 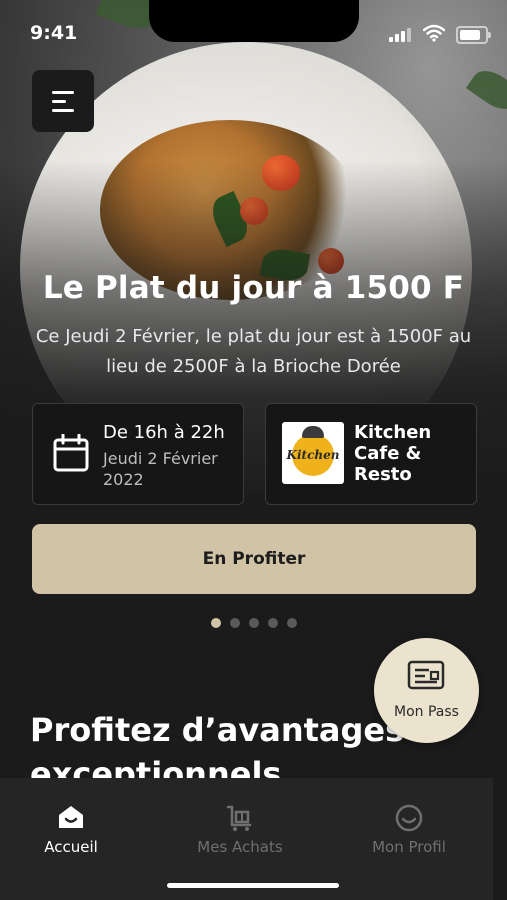 I want to click on mon-pass-button: Mon Pass, so click(x=426, y=690).